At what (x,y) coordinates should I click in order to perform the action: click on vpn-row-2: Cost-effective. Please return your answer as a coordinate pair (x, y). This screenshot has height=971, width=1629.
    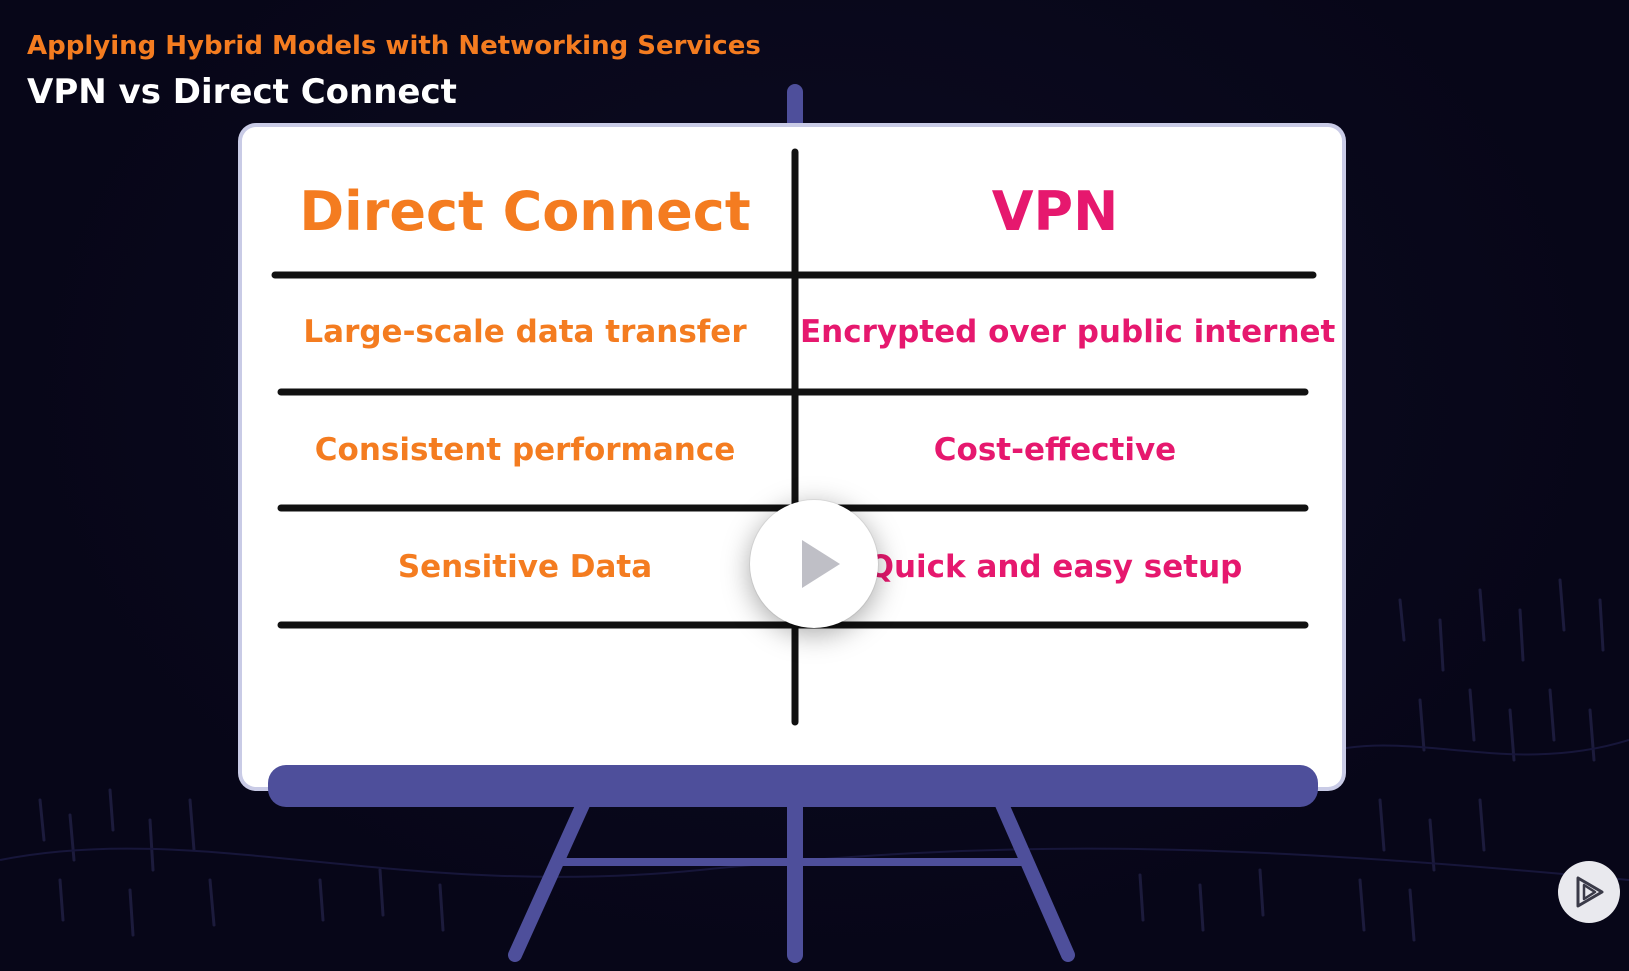
    Looking at the image, I should click on (1055, 450).